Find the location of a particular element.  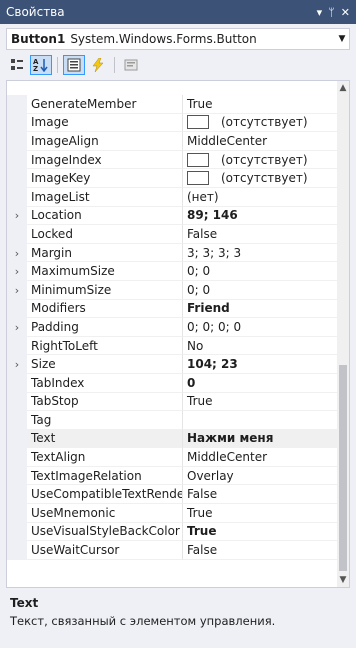

property-name: Location is located at coordinates (105, 216).